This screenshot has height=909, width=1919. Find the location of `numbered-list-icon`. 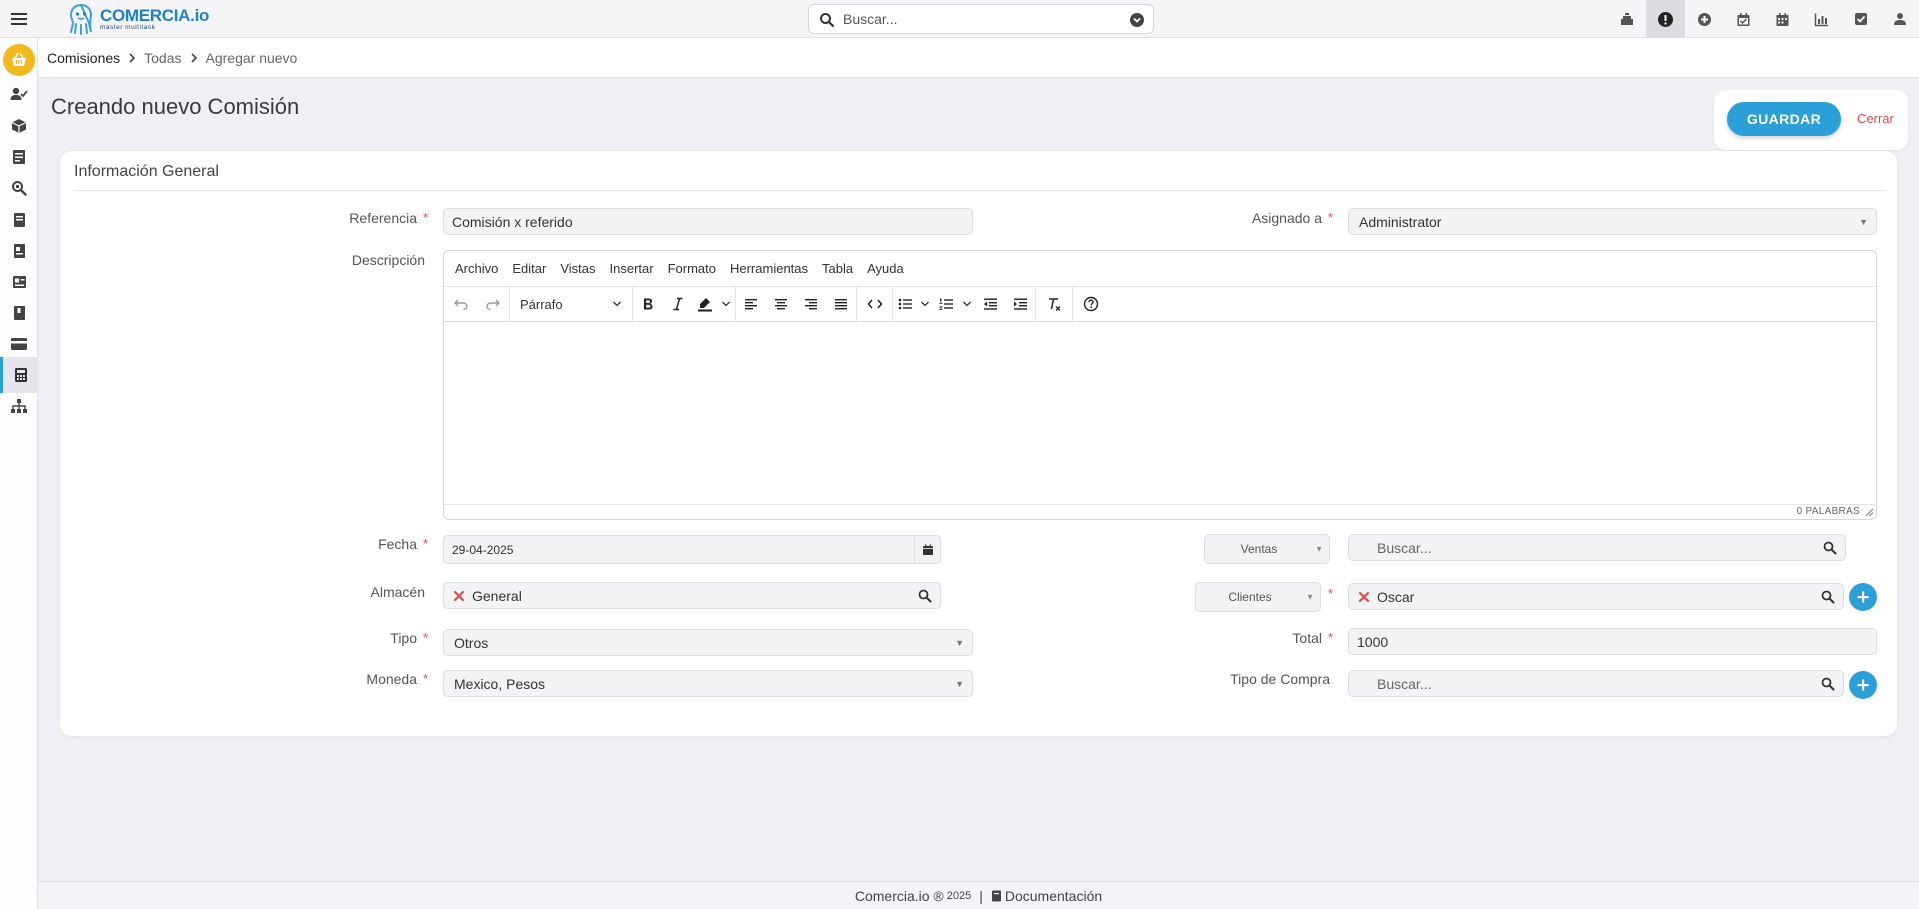

numbered-list-icon is located at coordinates (946, 304).